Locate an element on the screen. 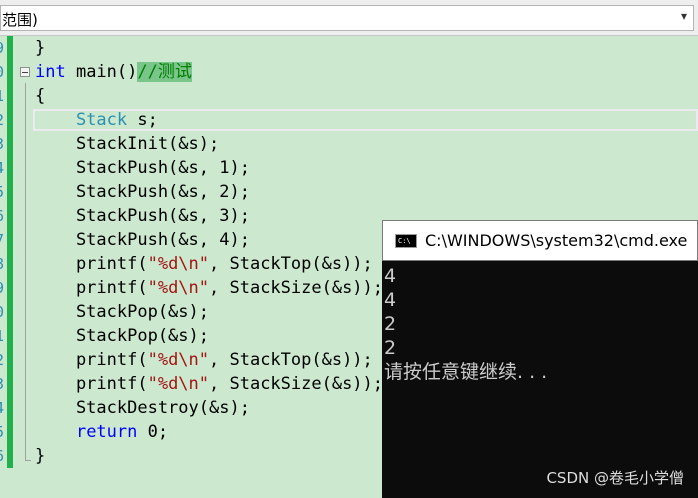 This screenshot has height=498, width=698. fold-guide-end is located at coordinates (28, 460).